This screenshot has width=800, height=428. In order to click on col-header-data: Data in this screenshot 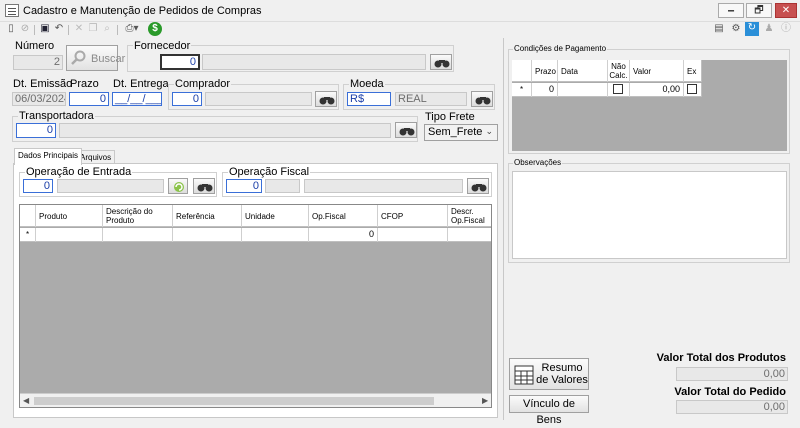, I will do `click(583, 71)`.